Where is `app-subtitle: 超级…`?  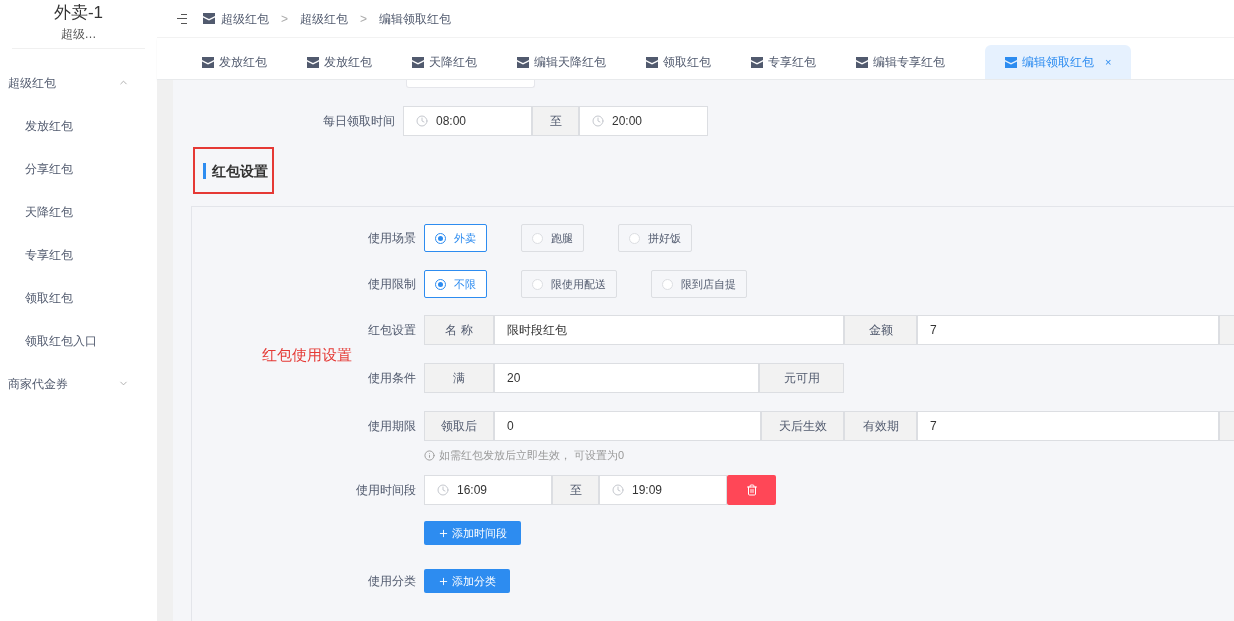 app-subtitle: 超级… is located at coordinates (78, 34).